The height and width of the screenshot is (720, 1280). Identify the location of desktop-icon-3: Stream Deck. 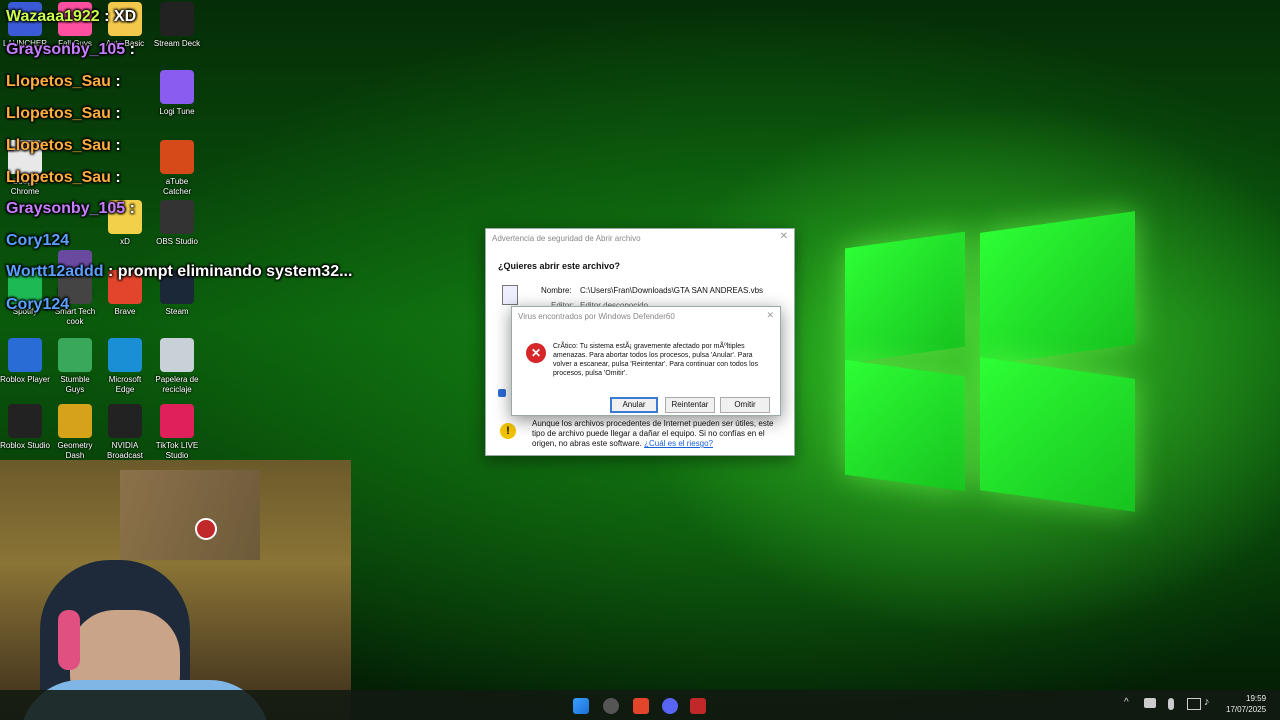
(177, 25).